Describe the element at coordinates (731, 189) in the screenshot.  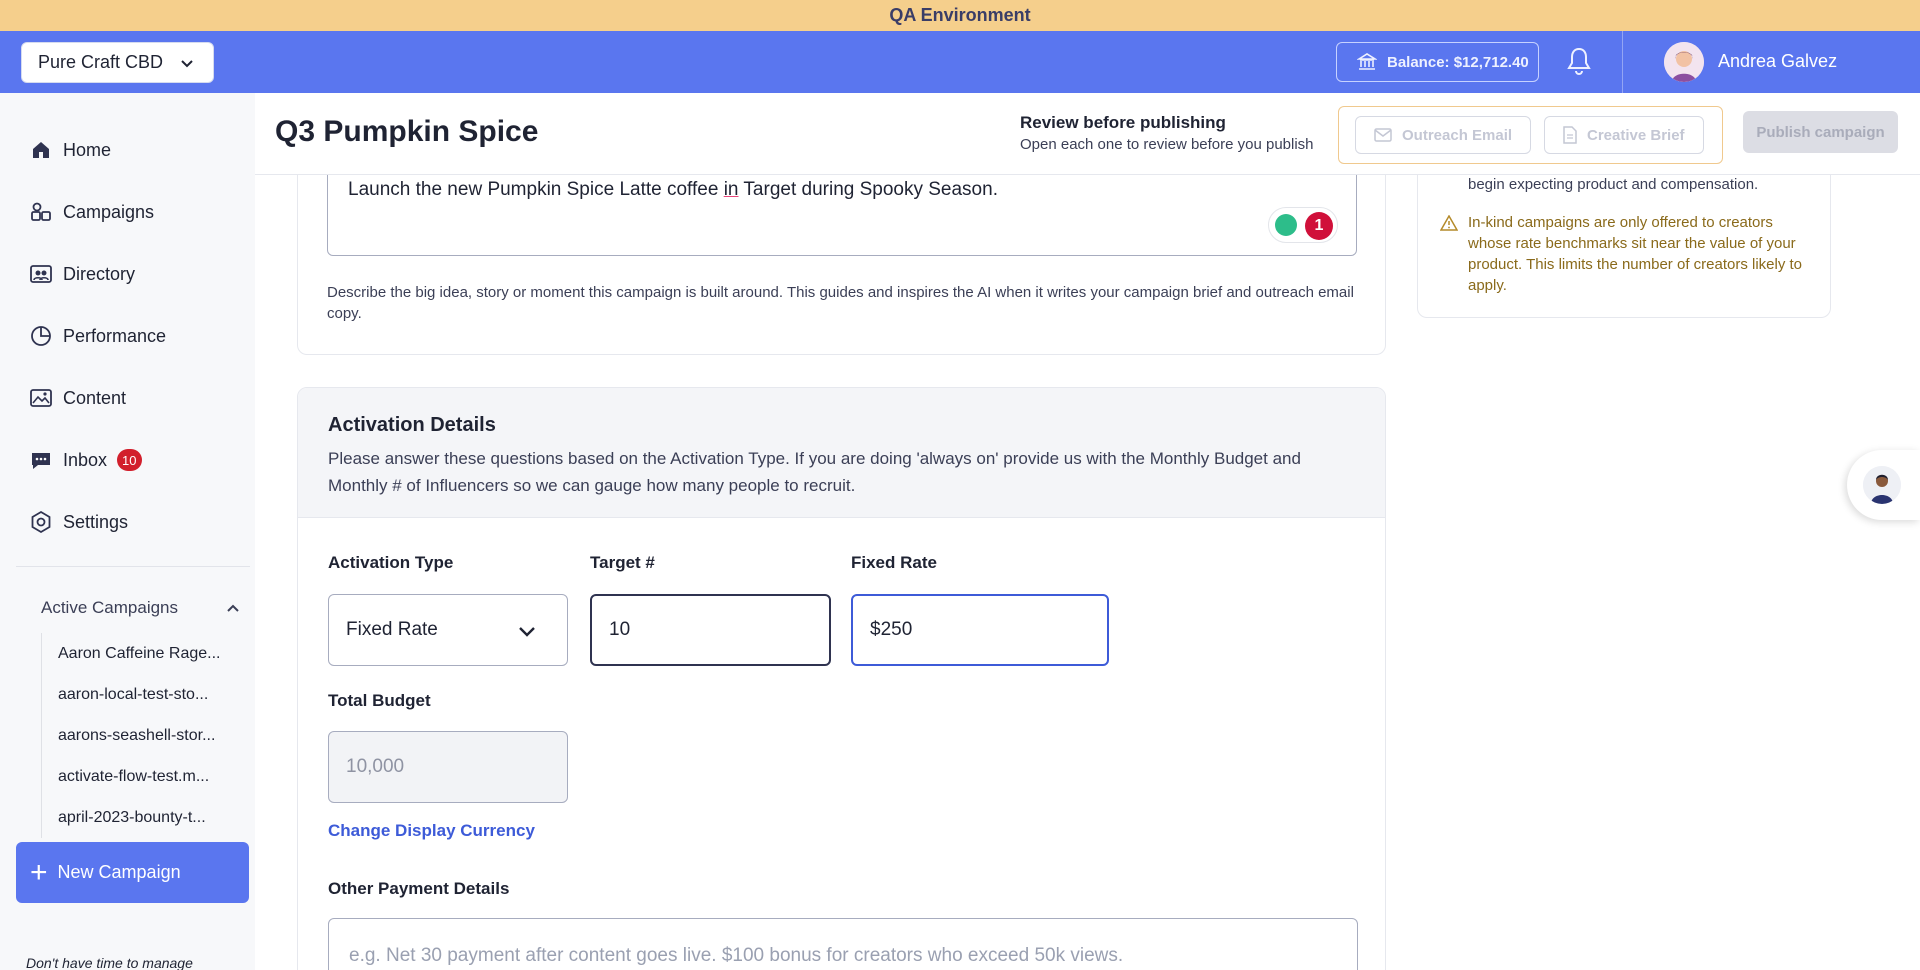
I see `concept-text-flagged: in` at that location.